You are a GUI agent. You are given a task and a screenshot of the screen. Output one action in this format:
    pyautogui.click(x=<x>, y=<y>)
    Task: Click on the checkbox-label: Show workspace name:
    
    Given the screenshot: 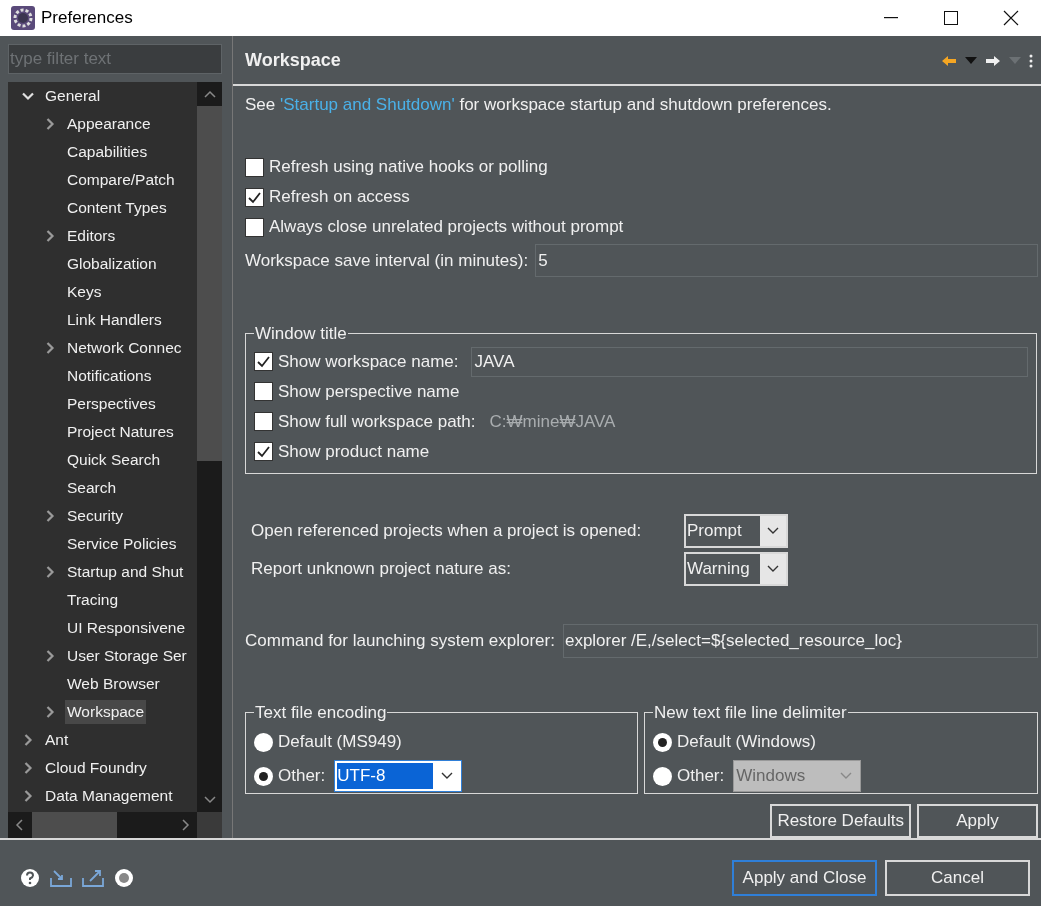 What is the action you would take?
    pyautogui.click(x=368, y=361)
    